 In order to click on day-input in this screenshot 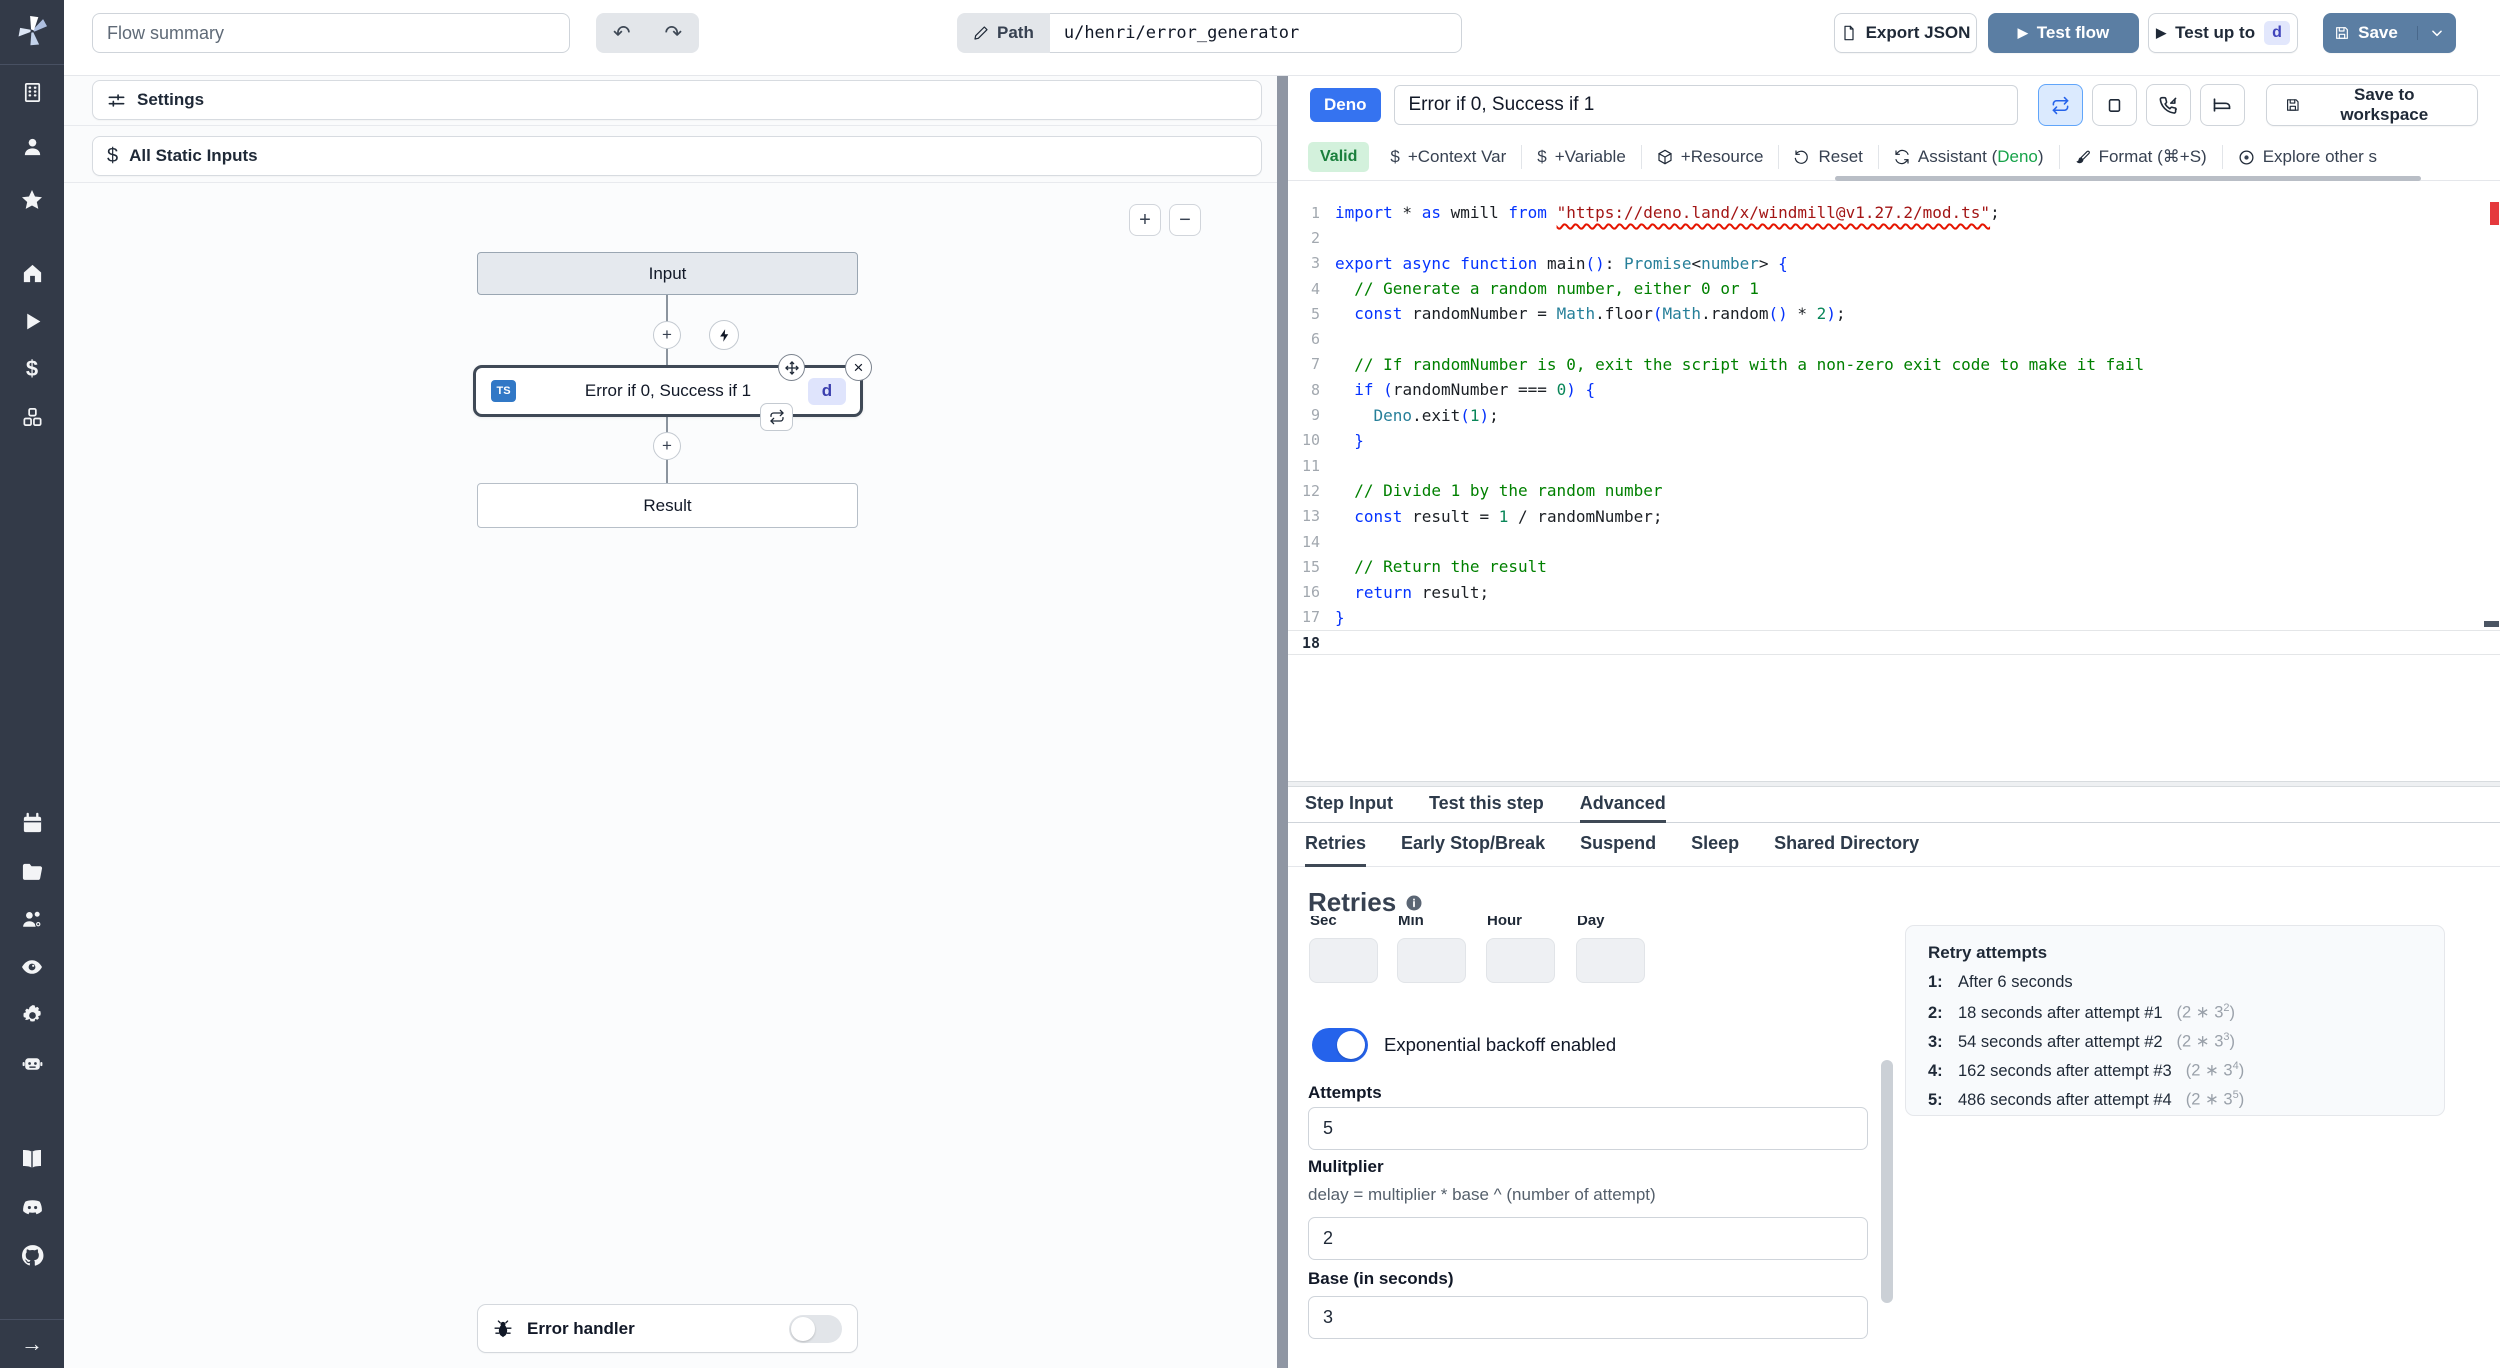, I will do `click(1610, 960)`.